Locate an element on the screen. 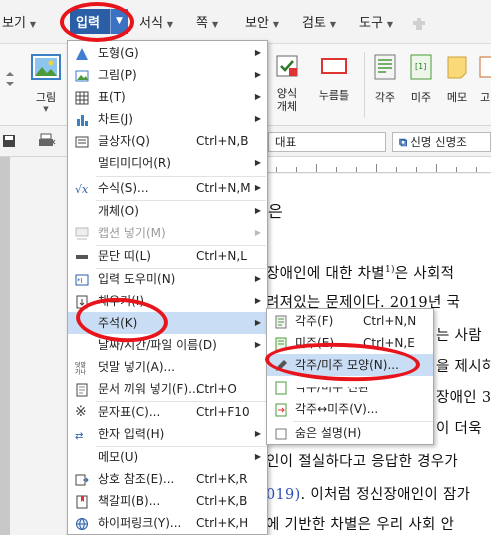  menu-item-label: 한자 입력(H) is located at coordinates (131, 434).